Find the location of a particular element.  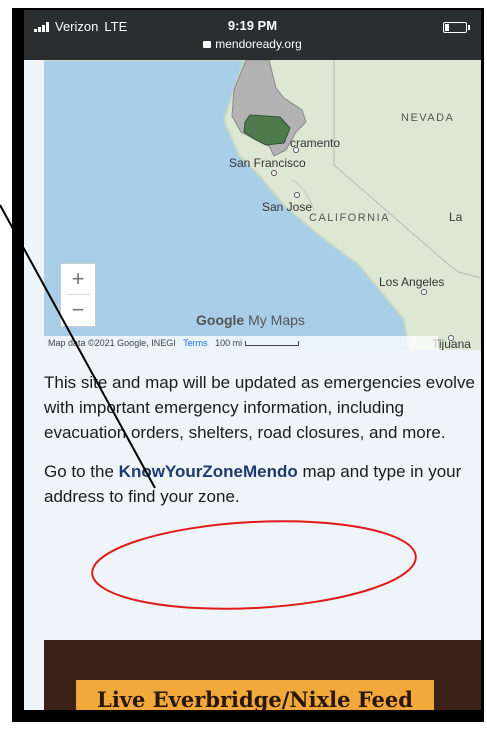

zone-instructions-prefix: Go to the is located at coordinates (81, 471).